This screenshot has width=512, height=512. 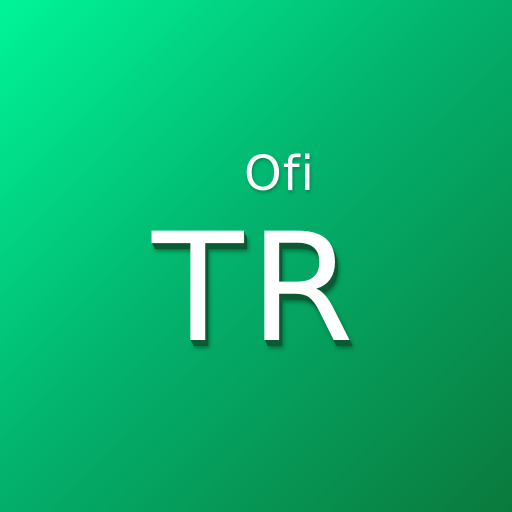 What do you see at coordinates (280, 174) in the screenshot?
I see `app-icon-subtitle: Ofi` at bounding box center [280, 174].